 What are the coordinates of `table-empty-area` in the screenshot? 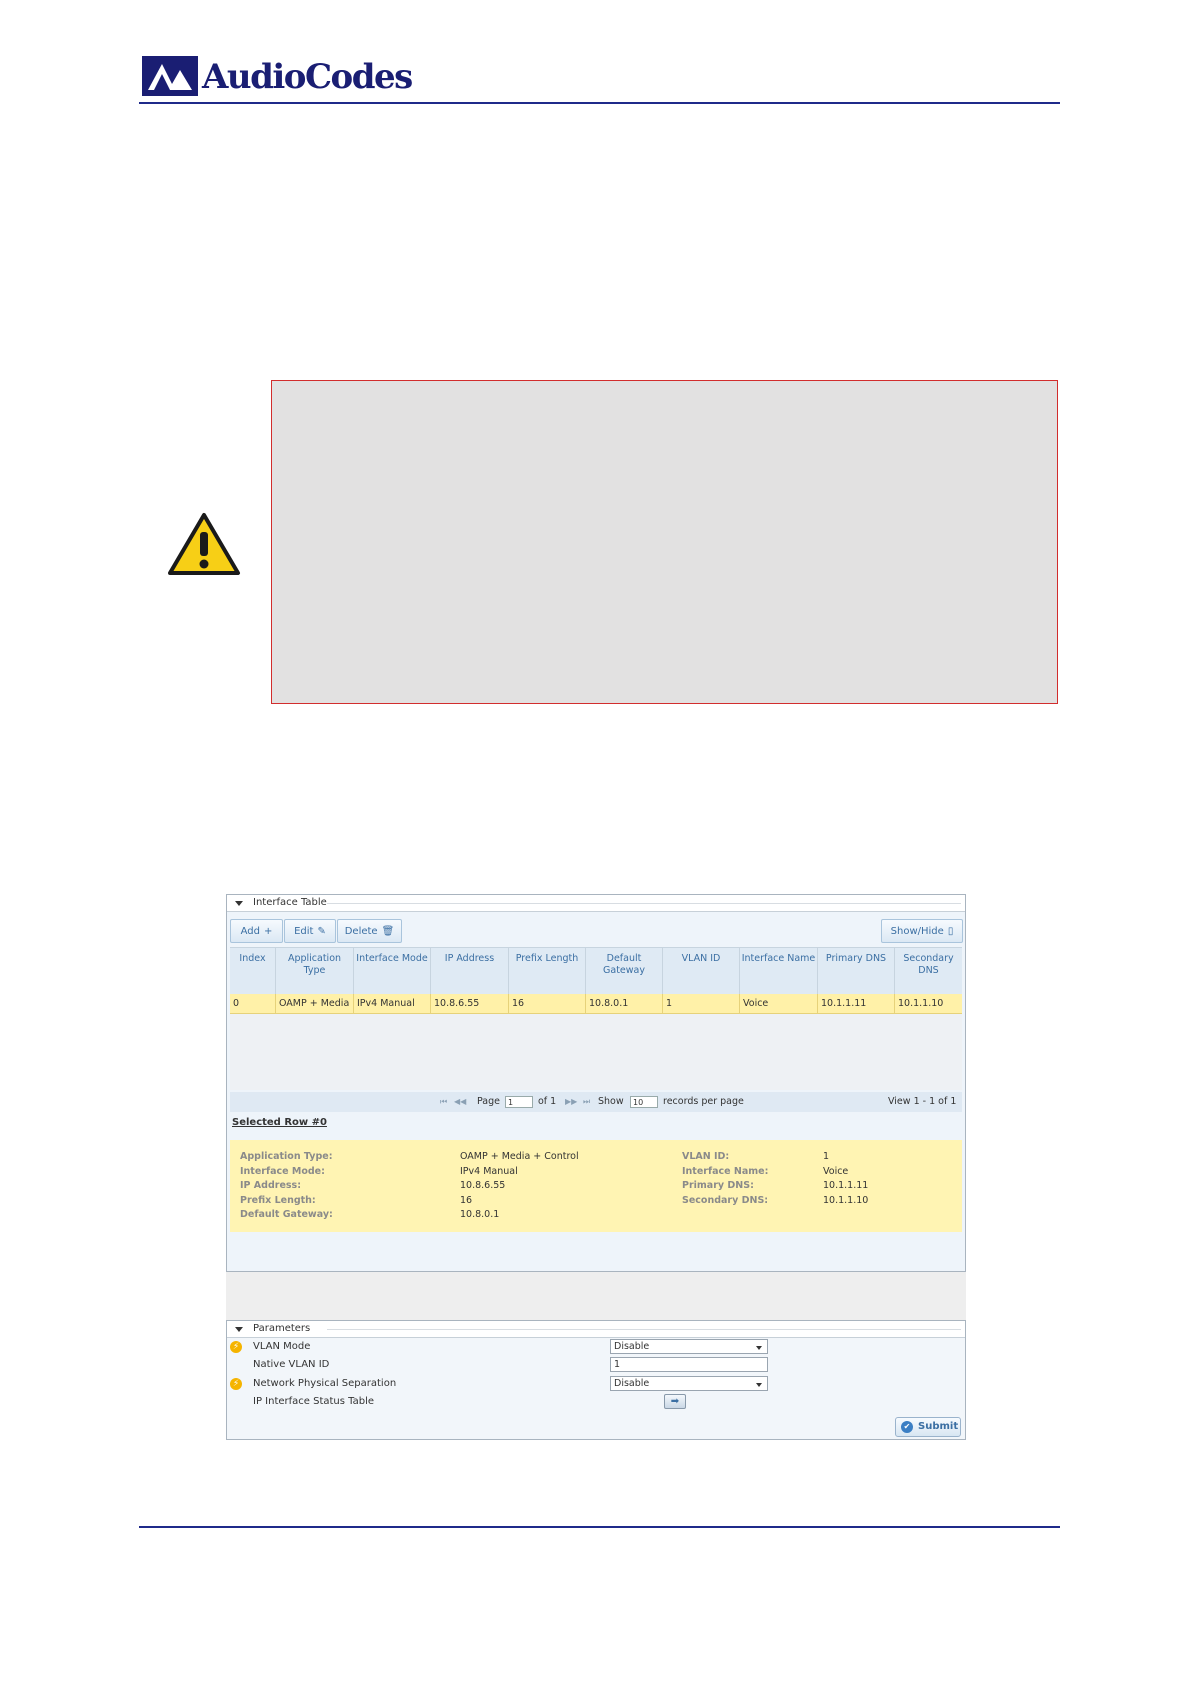 It's located at (596, 1052).